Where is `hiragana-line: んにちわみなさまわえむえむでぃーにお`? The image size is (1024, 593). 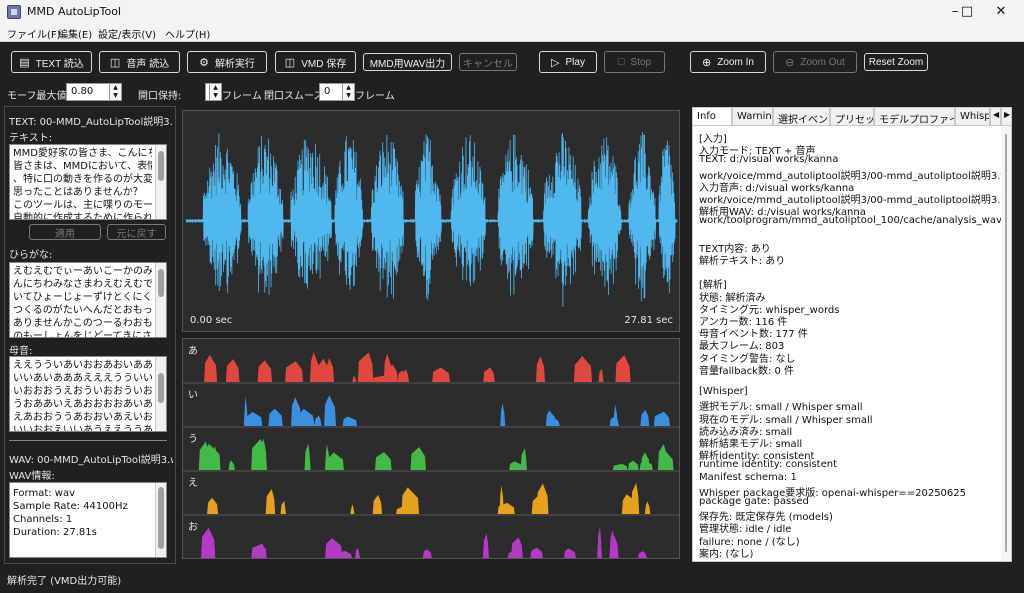 hiragana-line: んにちわみなさまわえむえむでぃーにお is located at coordinates (82, 284).